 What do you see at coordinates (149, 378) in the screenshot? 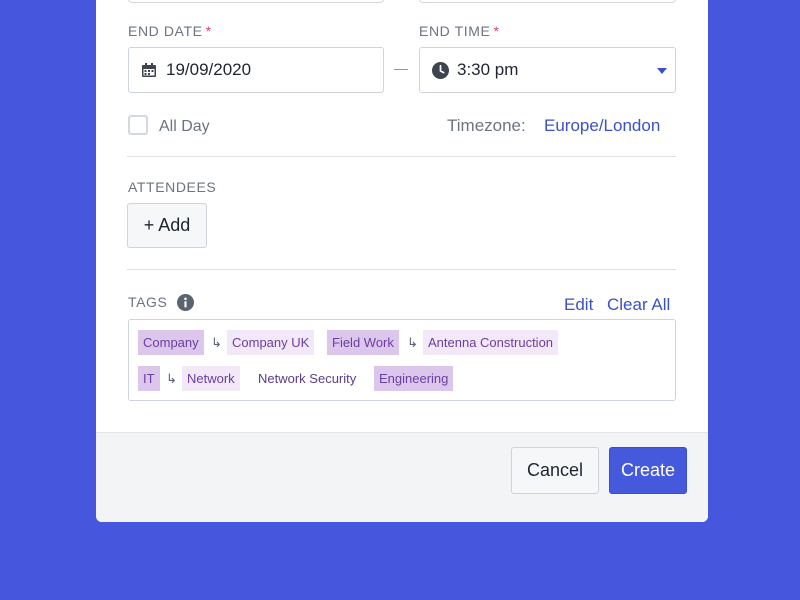
I see `tag-it: IT` at bounding box center [149, 378].